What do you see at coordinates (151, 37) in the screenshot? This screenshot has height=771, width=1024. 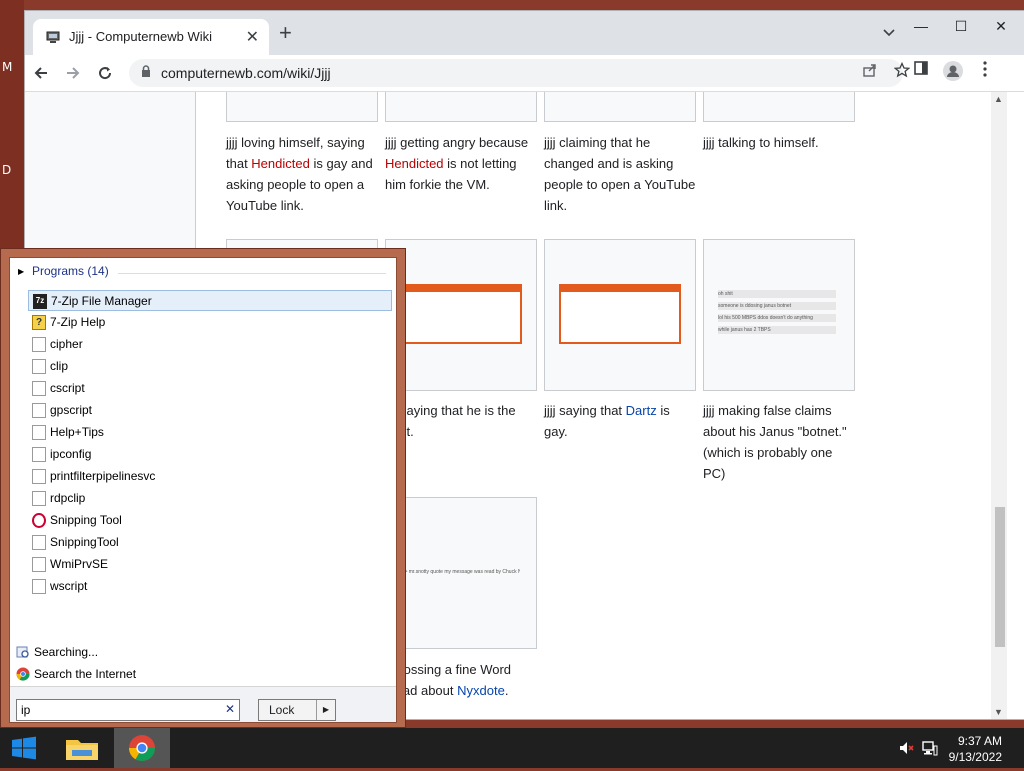 I see `tab-jjjj: Jjjj - Computernewb Wiki ✕` at bounding box center [151, 37].